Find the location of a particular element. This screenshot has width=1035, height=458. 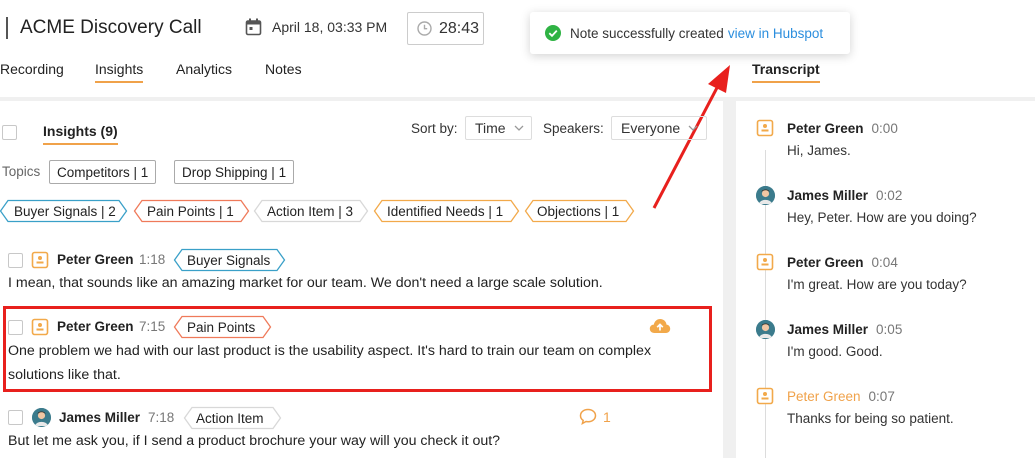

insight-tag-action-item: Action Item is located at coordinates (232, 418).